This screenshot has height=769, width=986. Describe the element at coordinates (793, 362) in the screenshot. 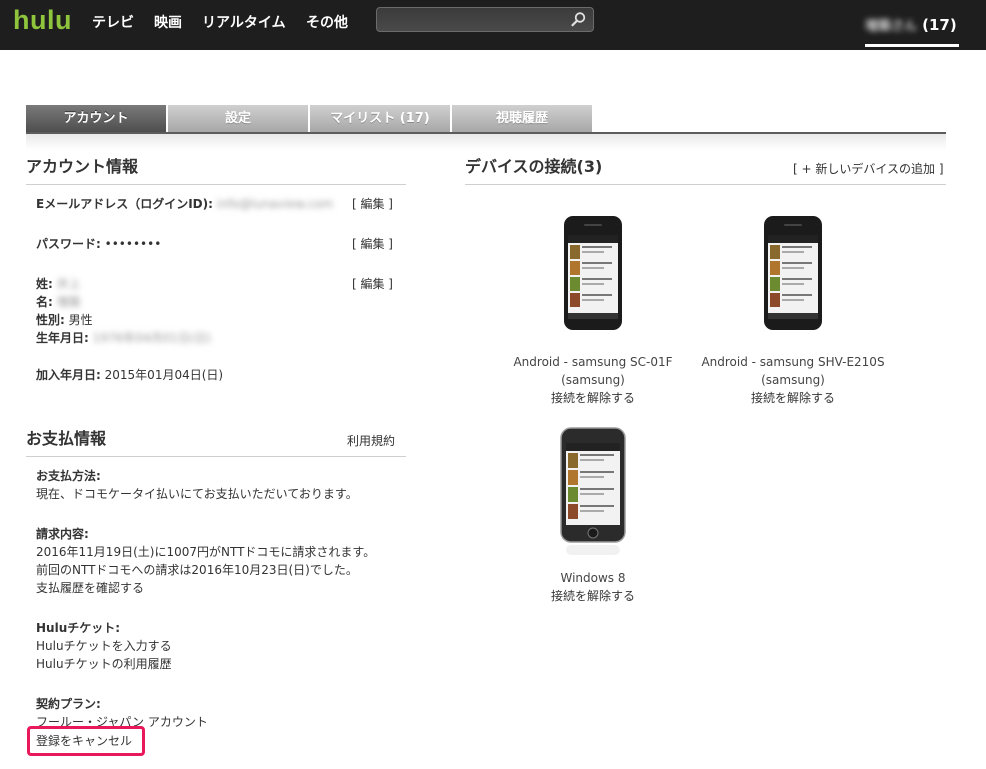

I see `device-name: Android - samsung SHV-E210S` at that location.